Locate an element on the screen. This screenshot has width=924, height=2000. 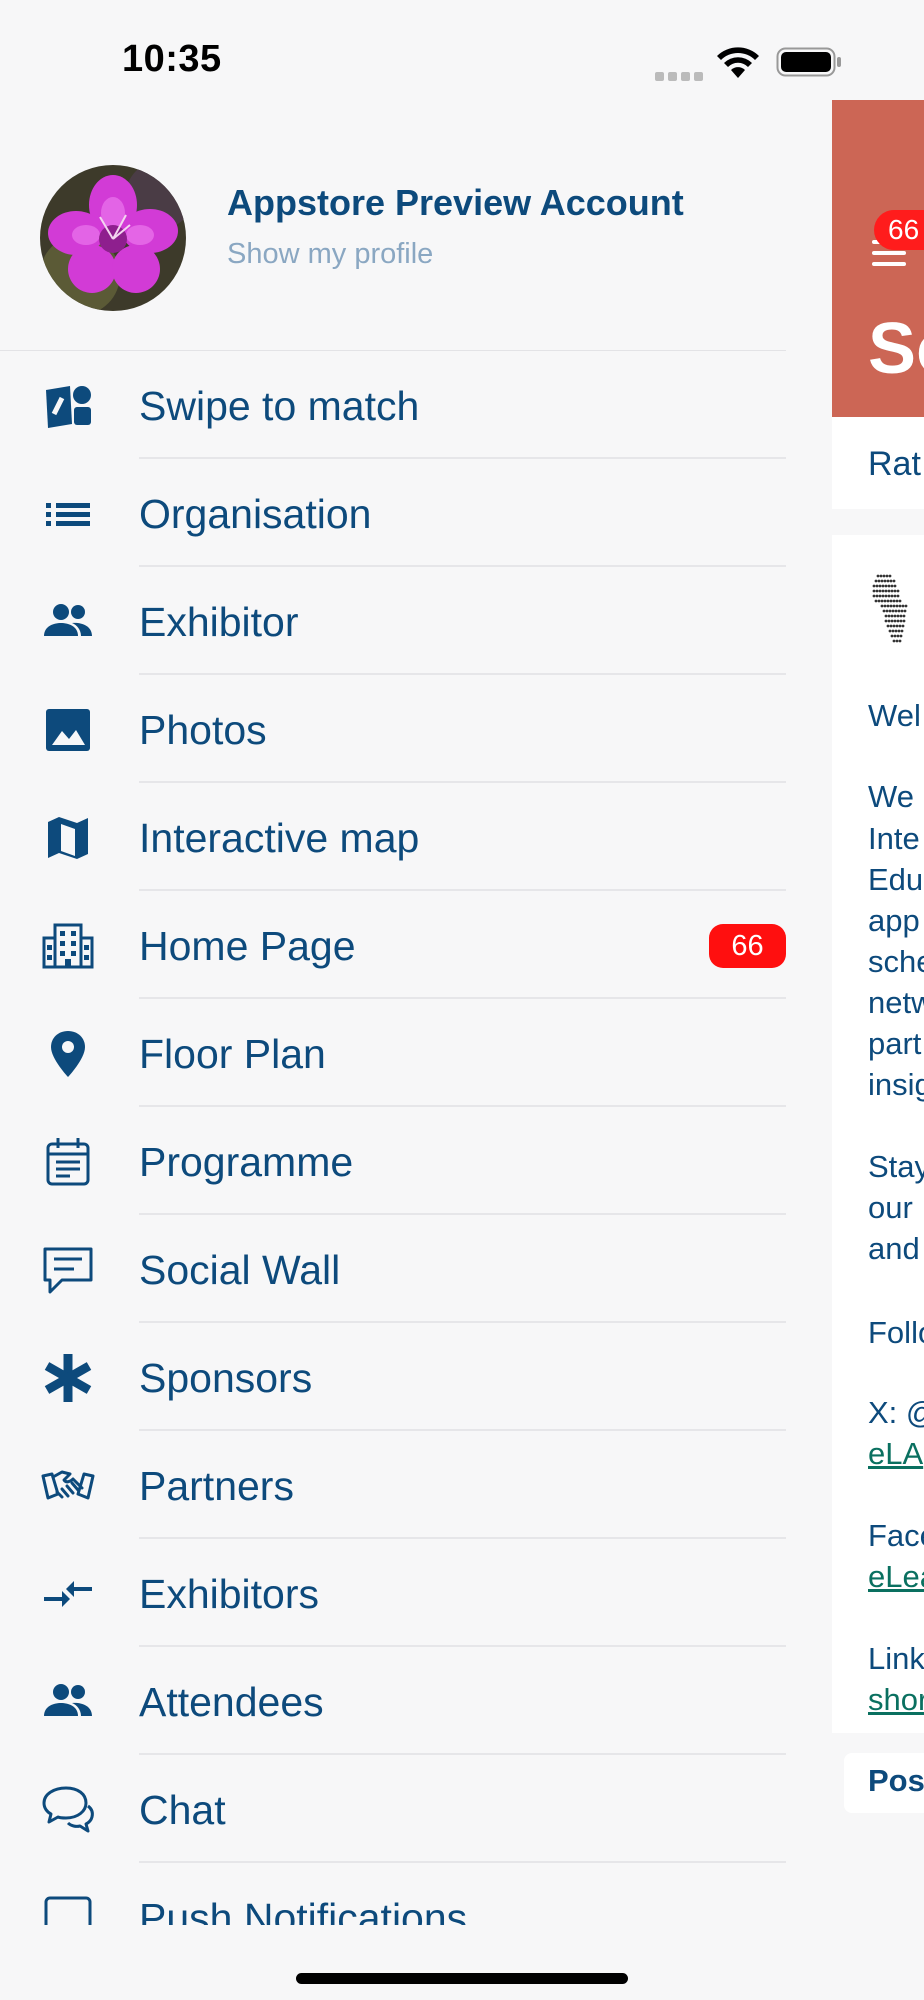
menu-item-label: Exhibitors is located at coordinates (229, 1594).